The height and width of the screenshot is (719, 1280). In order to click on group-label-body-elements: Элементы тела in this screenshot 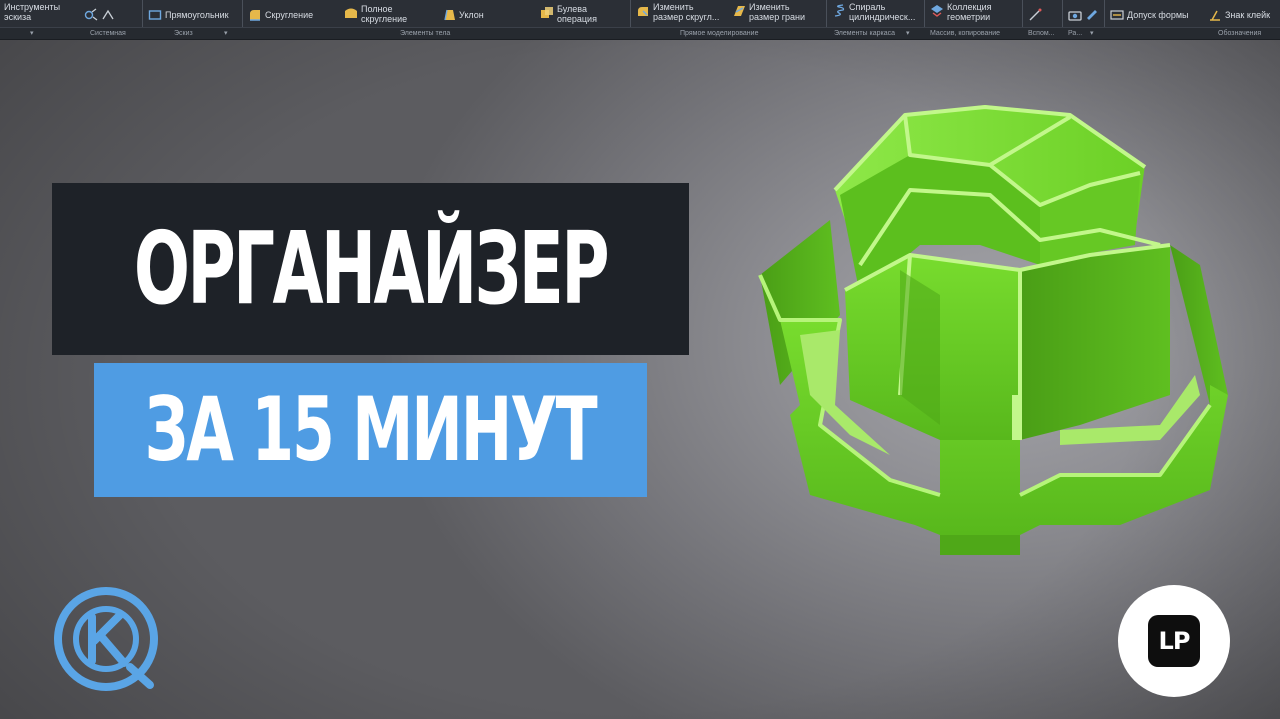, I will do `click(425, 33)`.